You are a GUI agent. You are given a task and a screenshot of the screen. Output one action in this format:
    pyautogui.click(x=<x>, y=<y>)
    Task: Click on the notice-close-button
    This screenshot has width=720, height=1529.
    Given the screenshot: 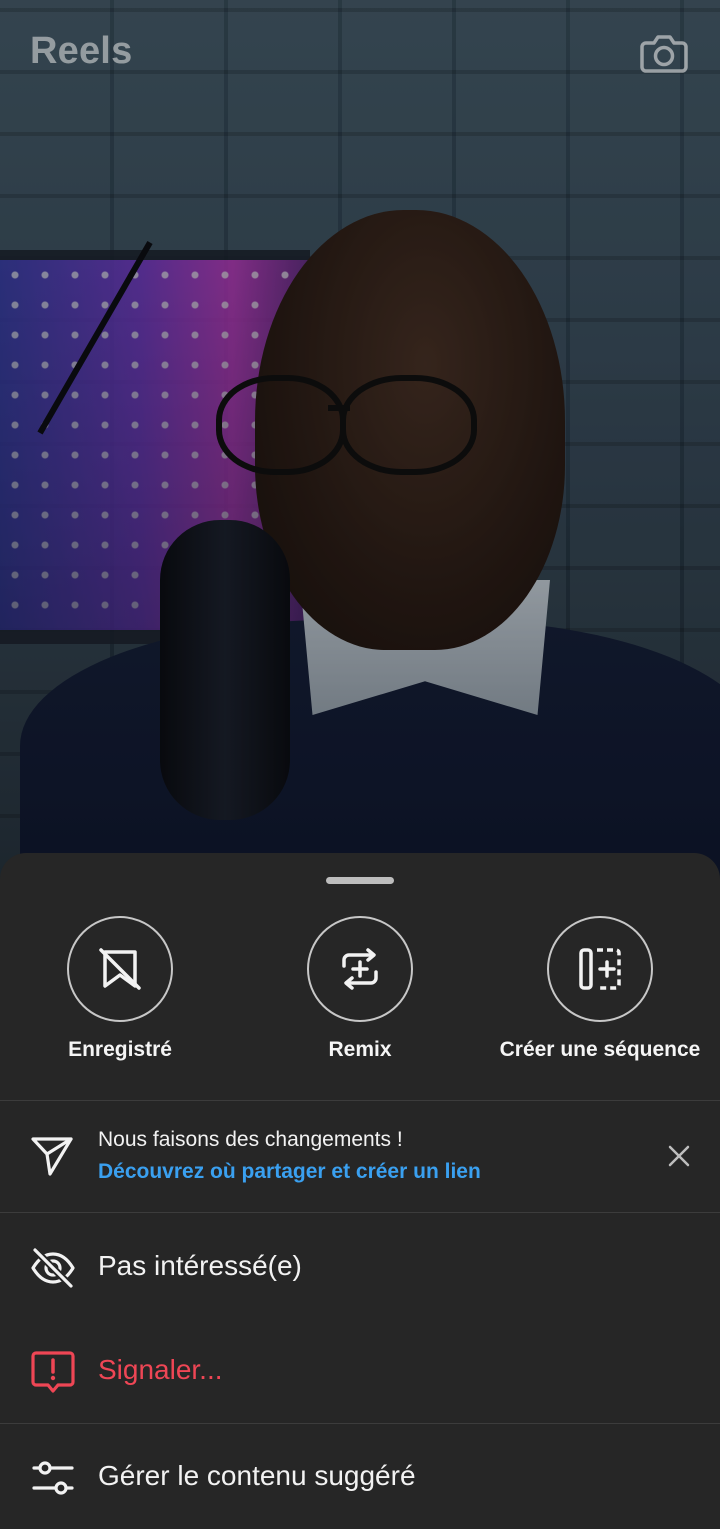 What is the action you would take?
    pyautogui.click(x=679, y=1156)
    